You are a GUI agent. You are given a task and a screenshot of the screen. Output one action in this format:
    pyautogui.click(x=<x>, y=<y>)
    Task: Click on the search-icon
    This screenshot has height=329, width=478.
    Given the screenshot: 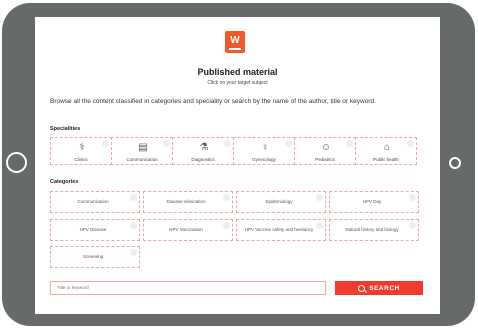 What is the action you would take?
    pyautogui.click(x=362, y=288)
    